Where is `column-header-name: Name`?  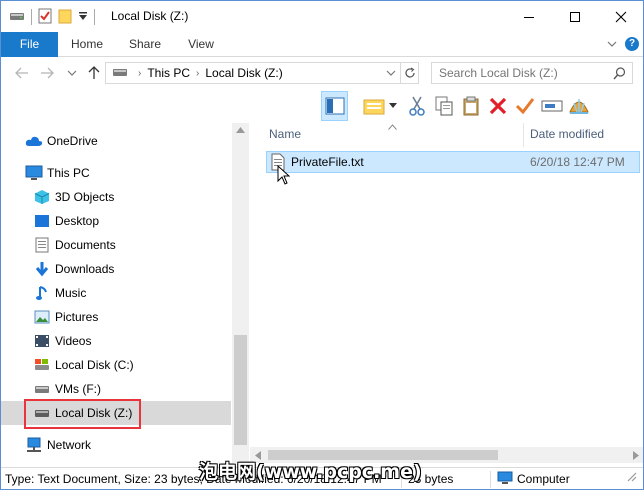 column-header-name: Name is located at coordinates (285, 134).